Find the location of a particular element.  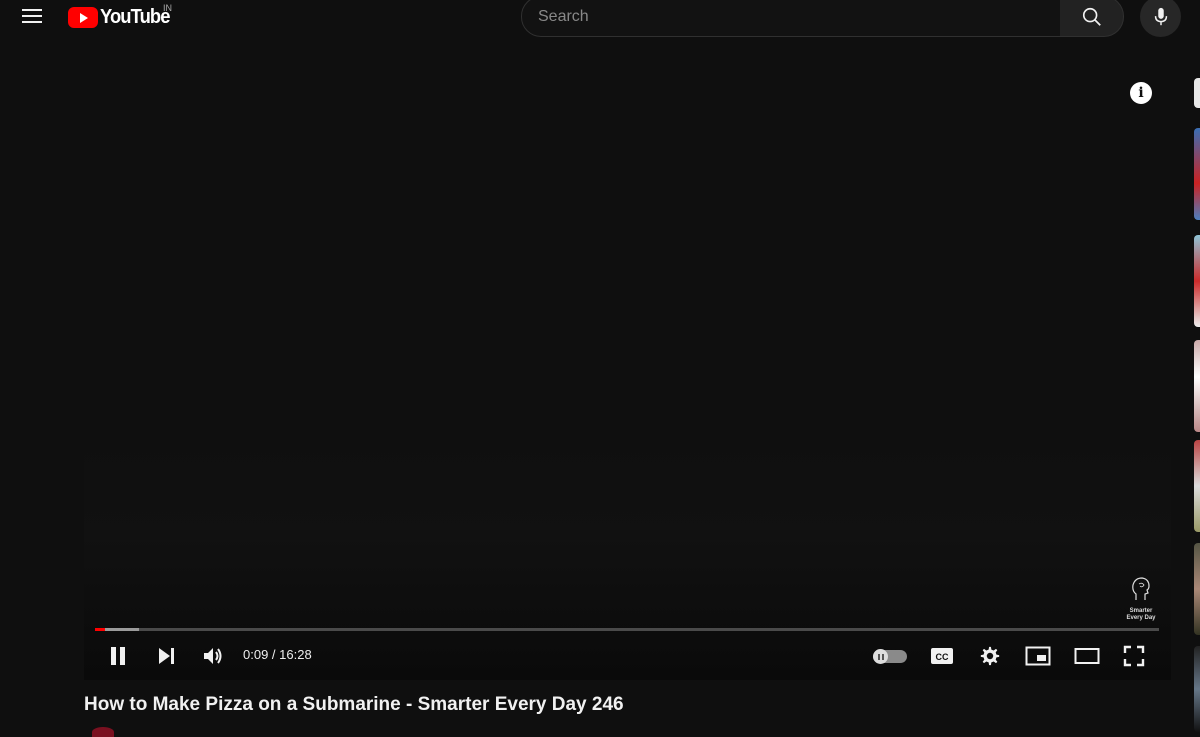

search-icon is located at coordinates (1091, 16).